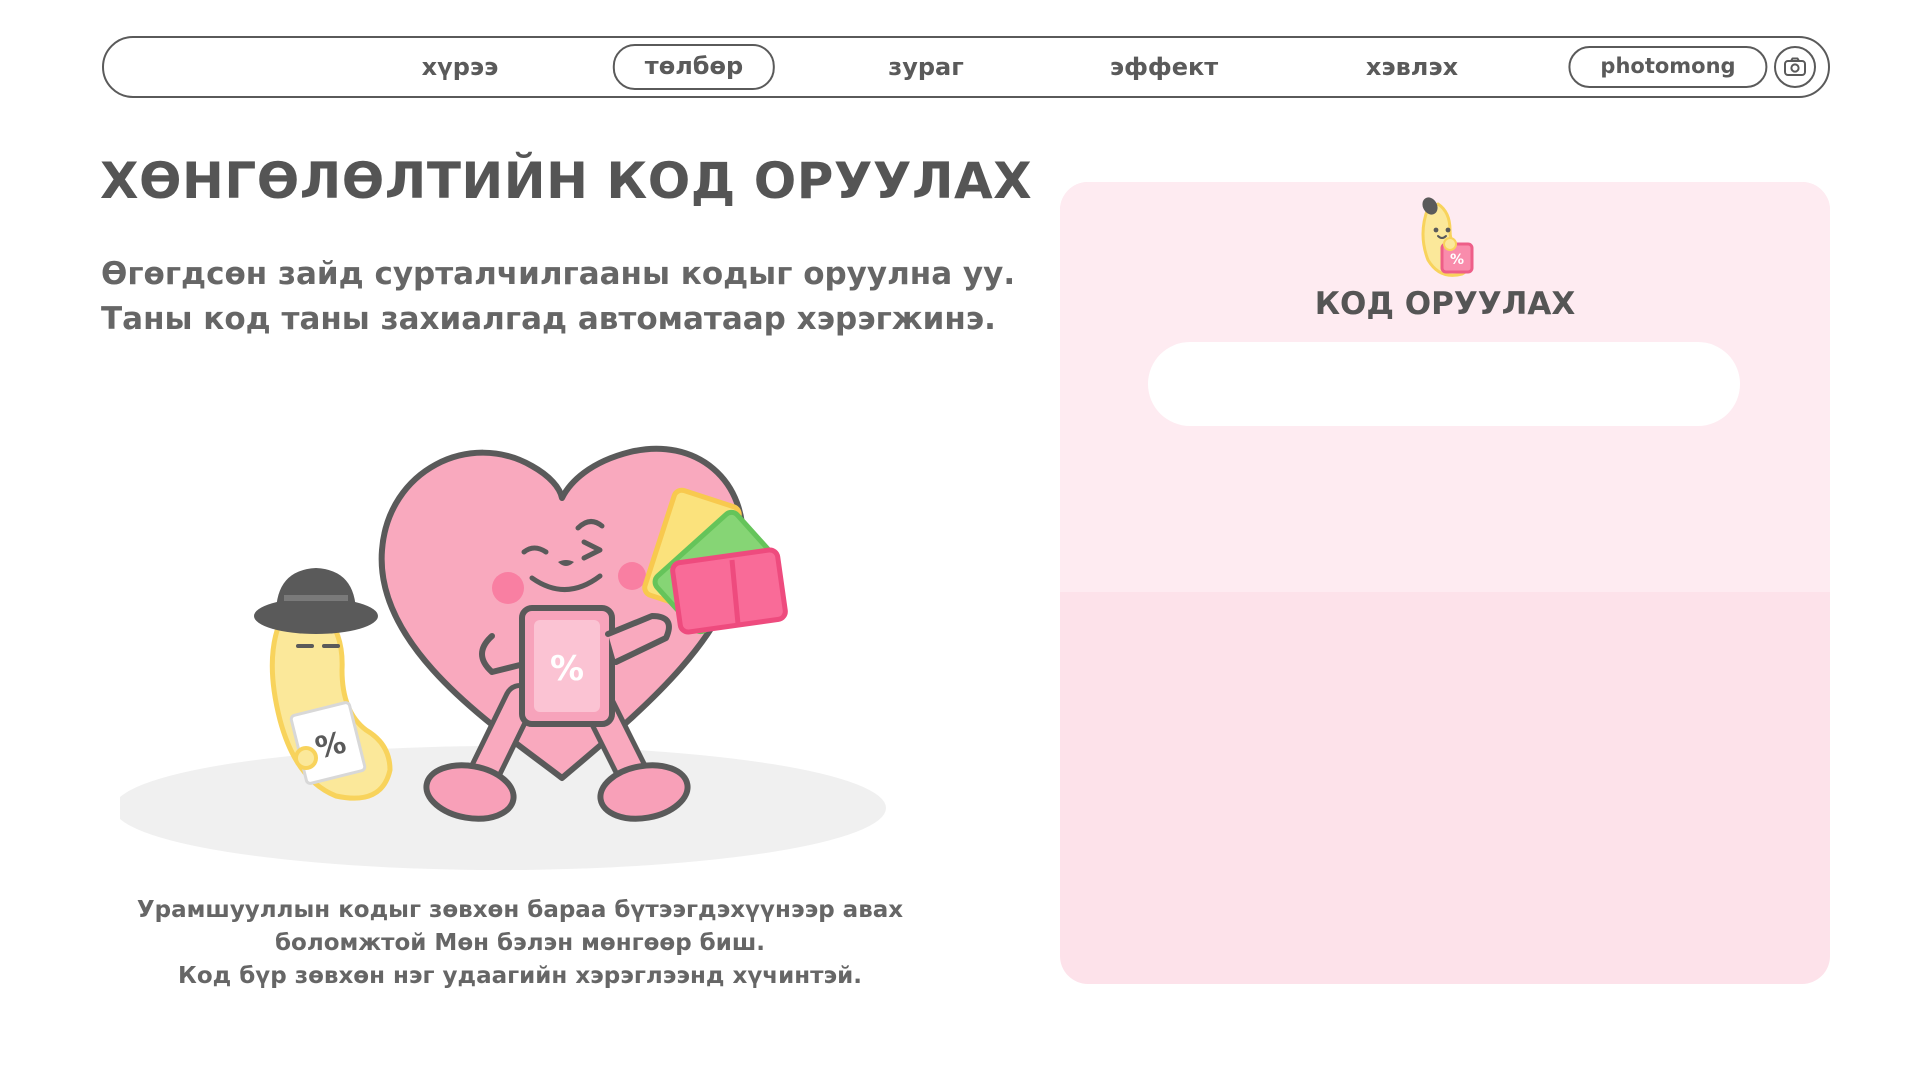  Describe the element at coordinates (1412, 67) in the screenshot. I see `nav-item-print: хэвлэх` at that location.